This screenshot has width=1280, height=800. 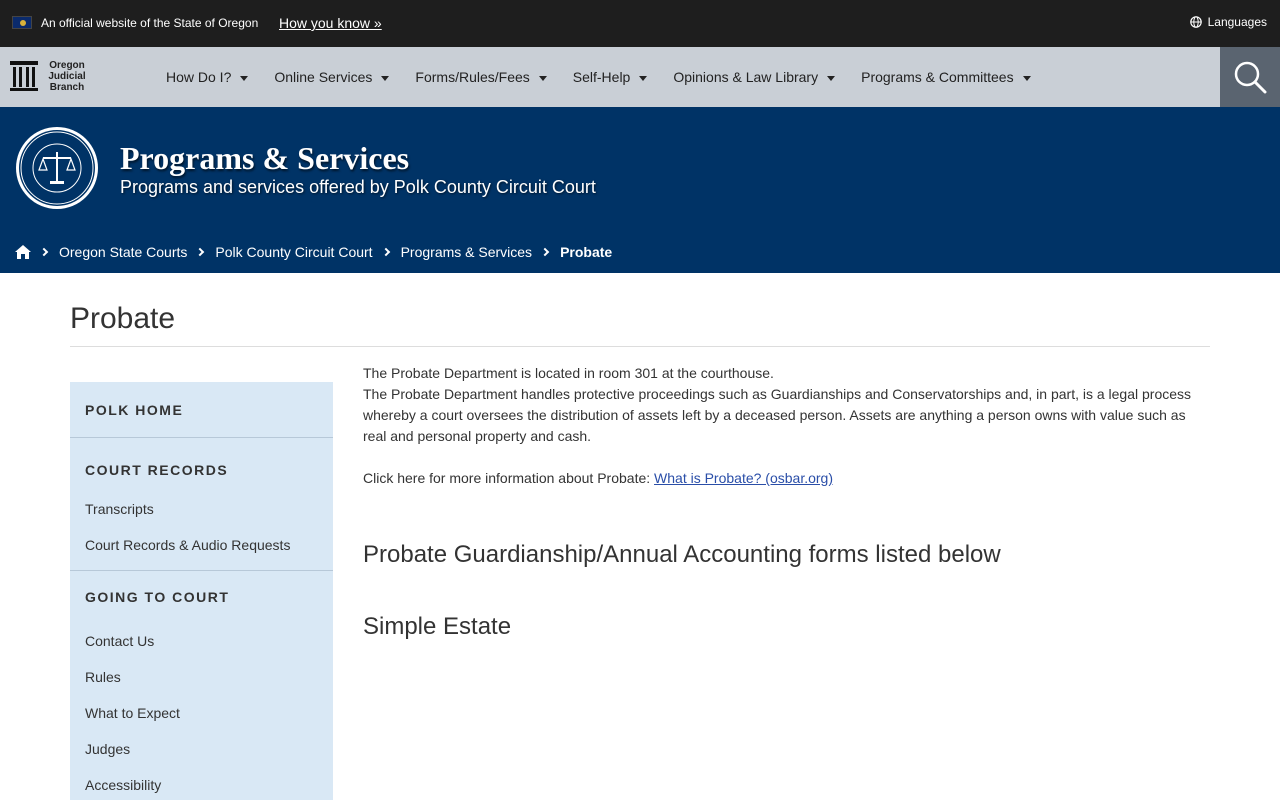 I want to click on search-button, so click(x=1250, y=77).